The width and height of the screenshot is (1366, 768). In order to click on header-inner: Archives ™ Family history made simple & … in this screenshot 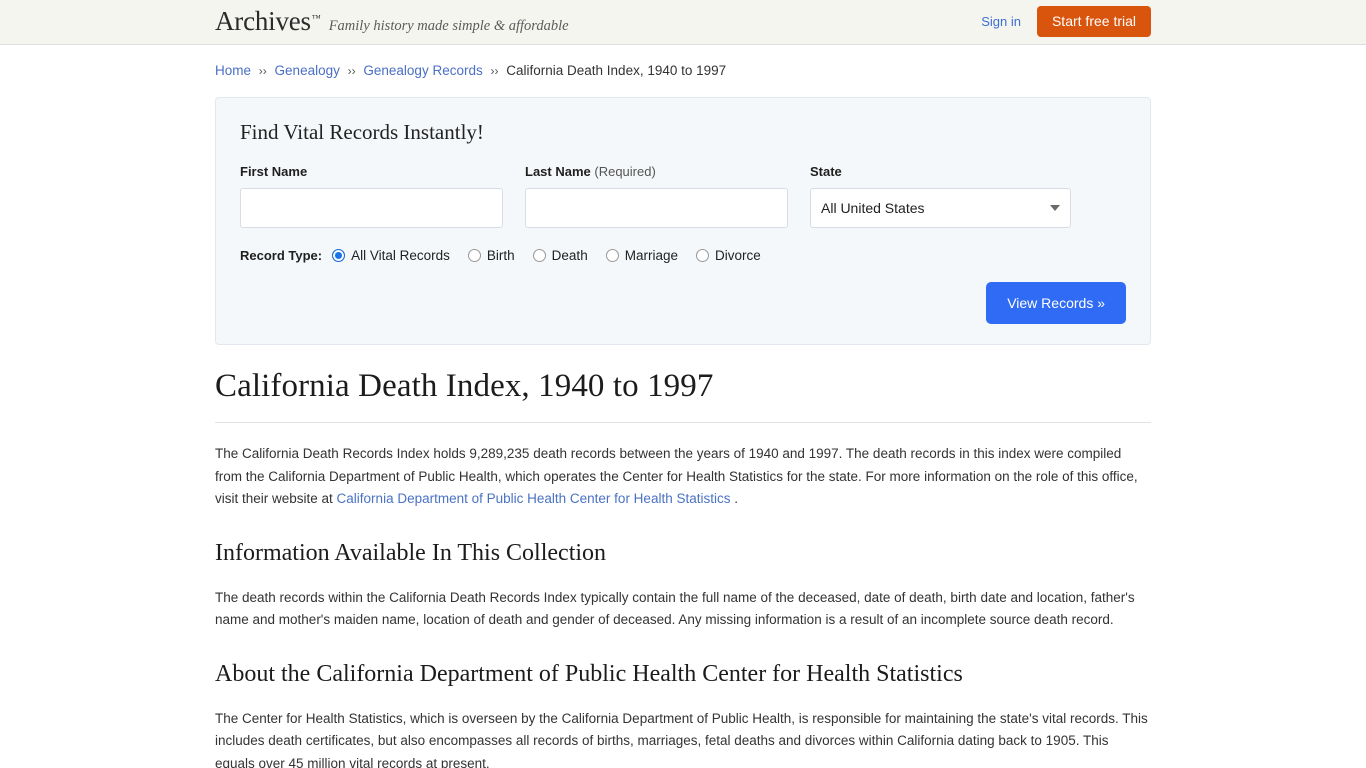, I will do `click(683, 22)`.